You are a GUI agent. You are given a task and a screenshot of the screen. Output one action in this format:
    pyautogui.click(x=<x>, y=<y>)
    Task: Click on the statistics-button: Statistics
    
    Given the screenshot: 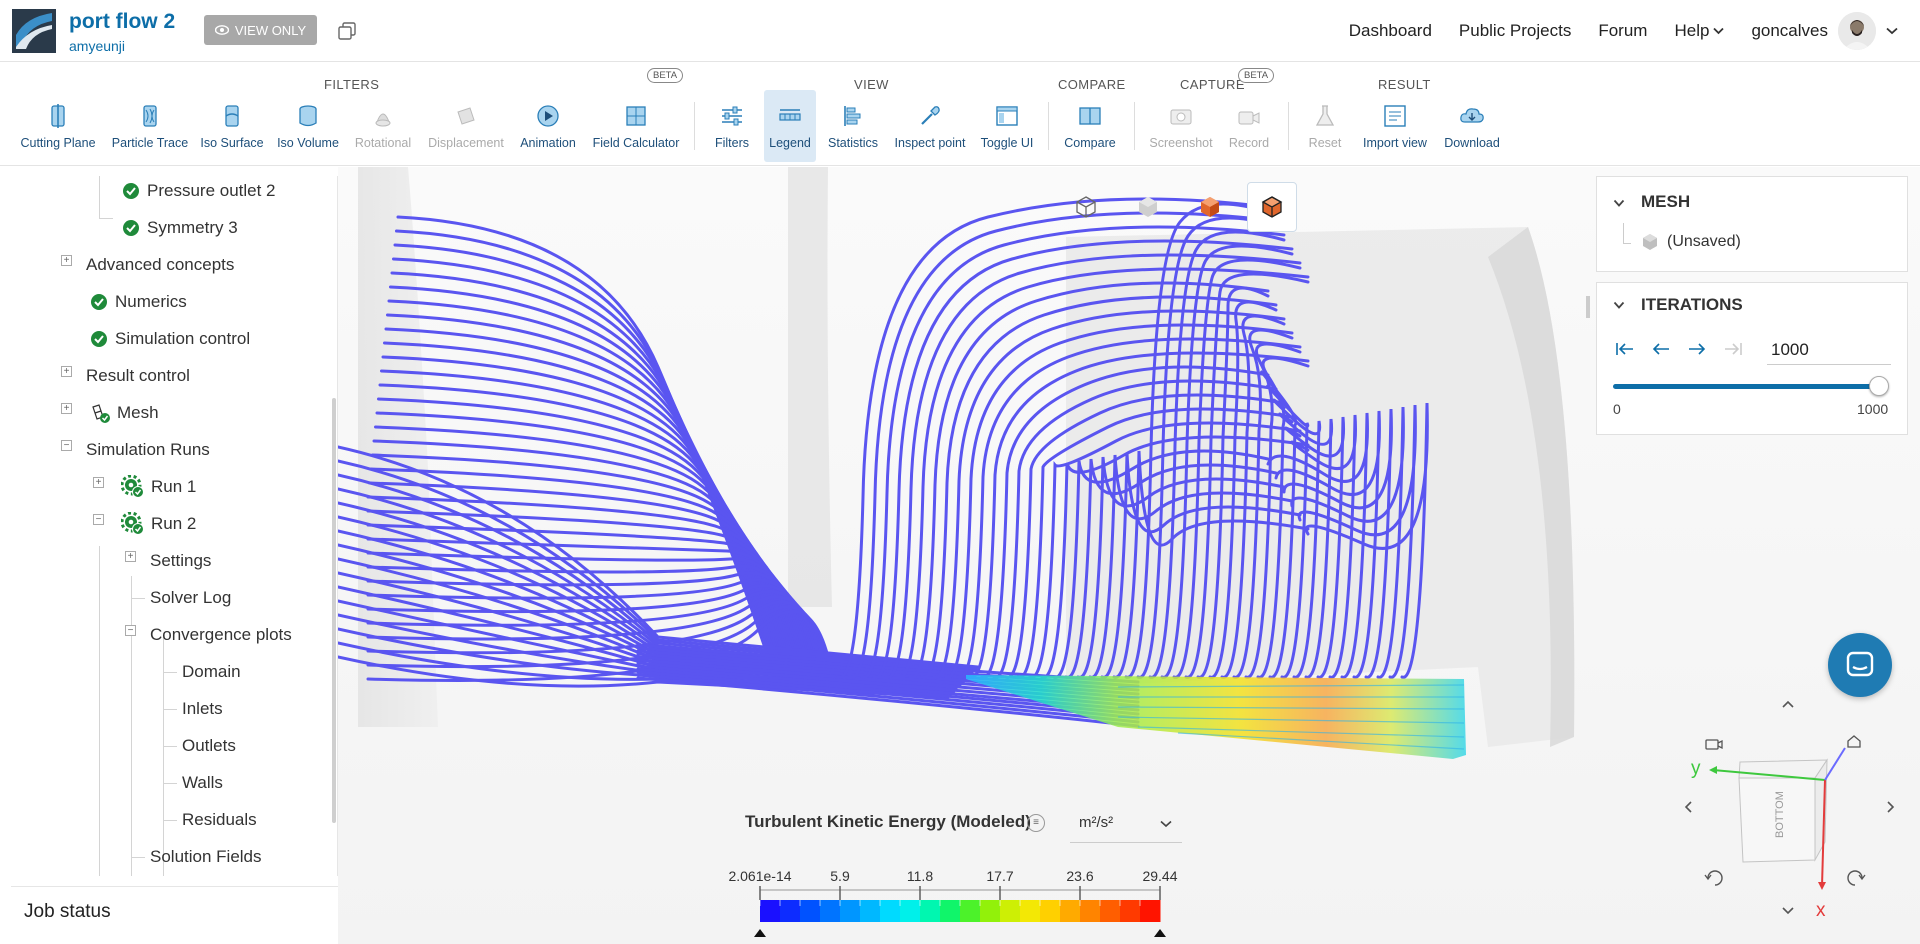 What is the action you would take?
    pyautogui.click(x=853, y=126)
    